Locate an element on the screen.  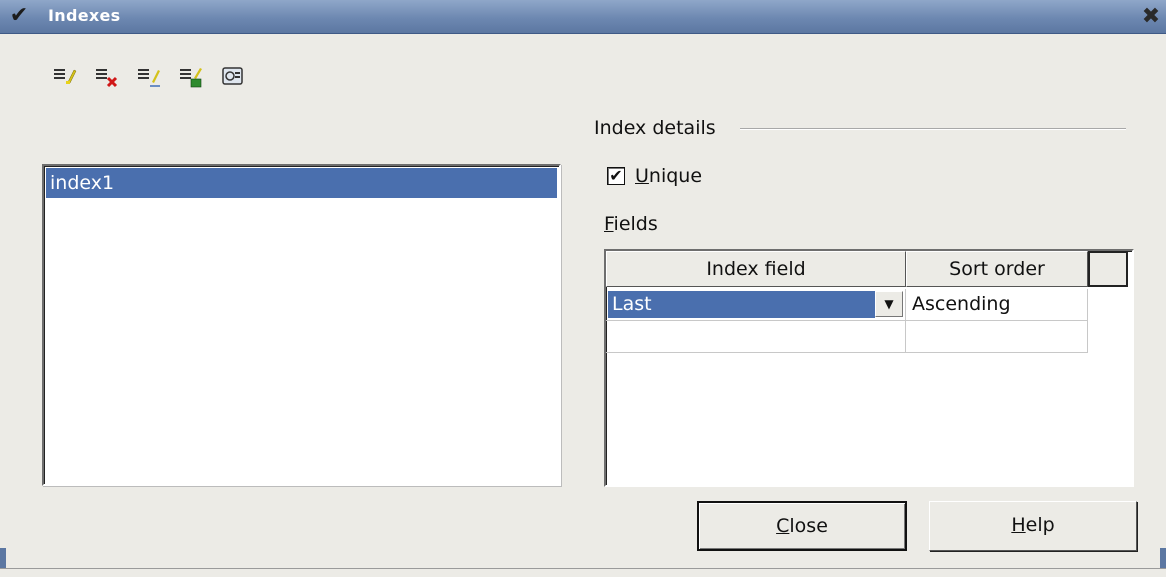
delete-index-icon is located at coordinates (107, 78).